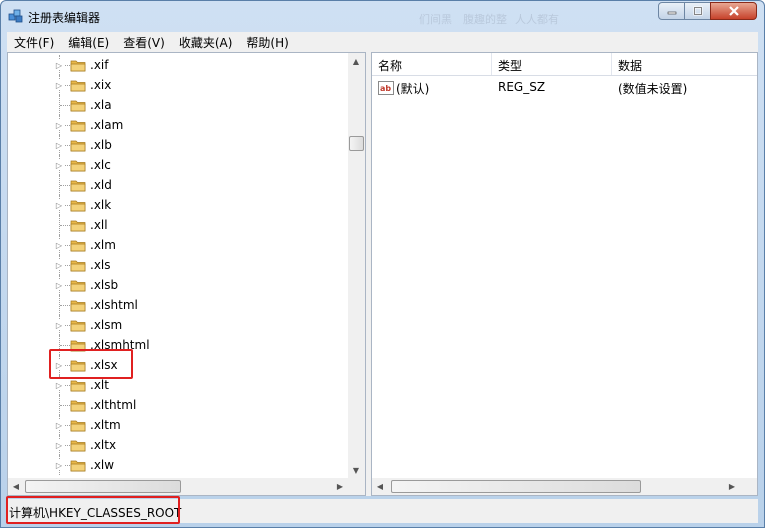 This screenshot has height=528, width=765. What do you see at coordinates (564, 87) in the screenshot?
I see `list-item: ab (默认) REG_SZ (数值未设置)` at bounding box center [564, 87].